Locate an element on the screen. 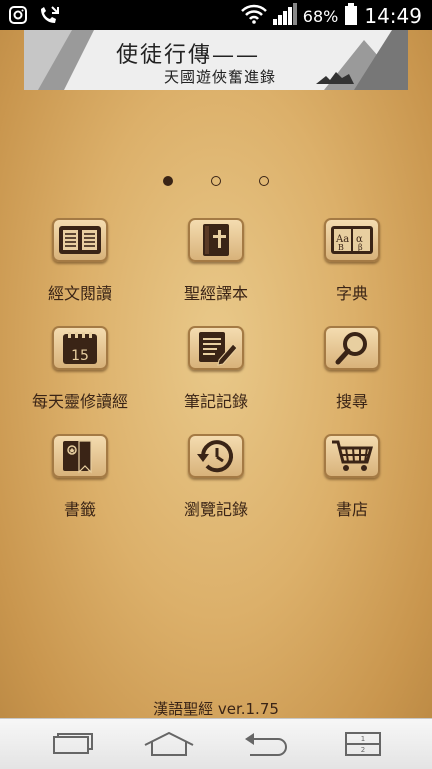 The width and height of the screenshot is (432, 769). history-icon is located at coordinates (216, 456).